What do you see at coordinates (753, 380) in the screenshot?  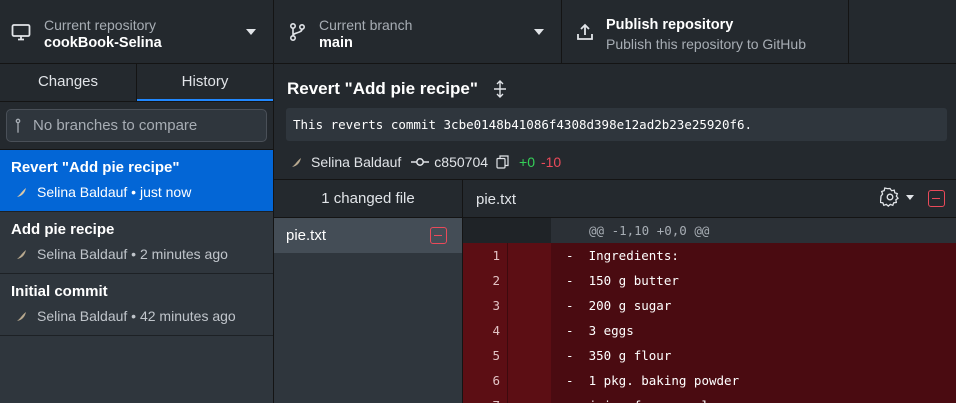 I see `line-code: - 1 pkg. baking powder` at bounding box center [753, 380].